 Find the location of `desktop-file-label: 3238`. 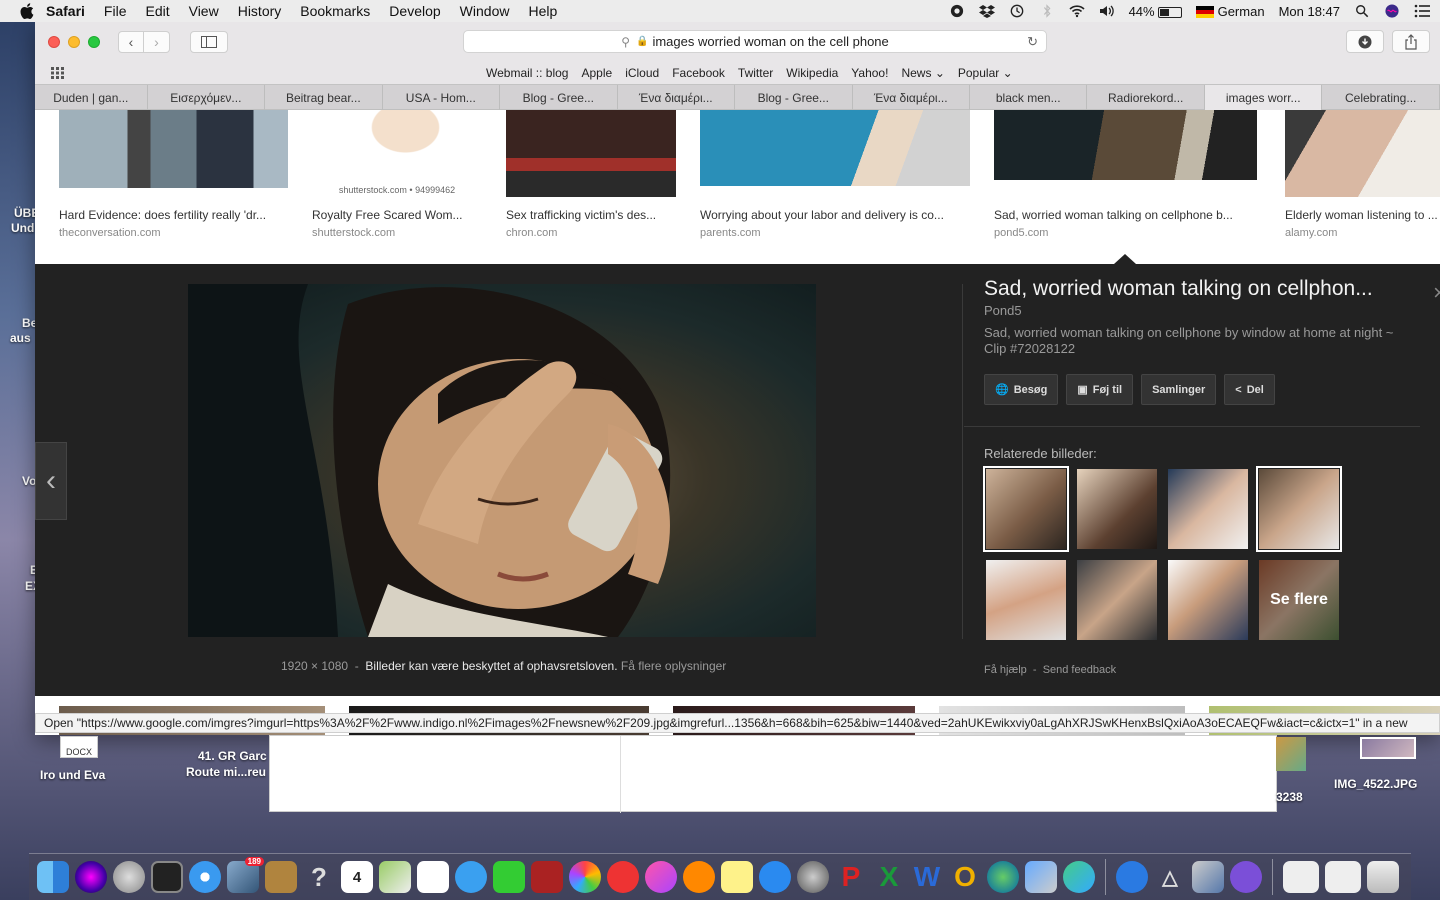

desktop-file-label: 3238 is located at coordinates (1289, 797).